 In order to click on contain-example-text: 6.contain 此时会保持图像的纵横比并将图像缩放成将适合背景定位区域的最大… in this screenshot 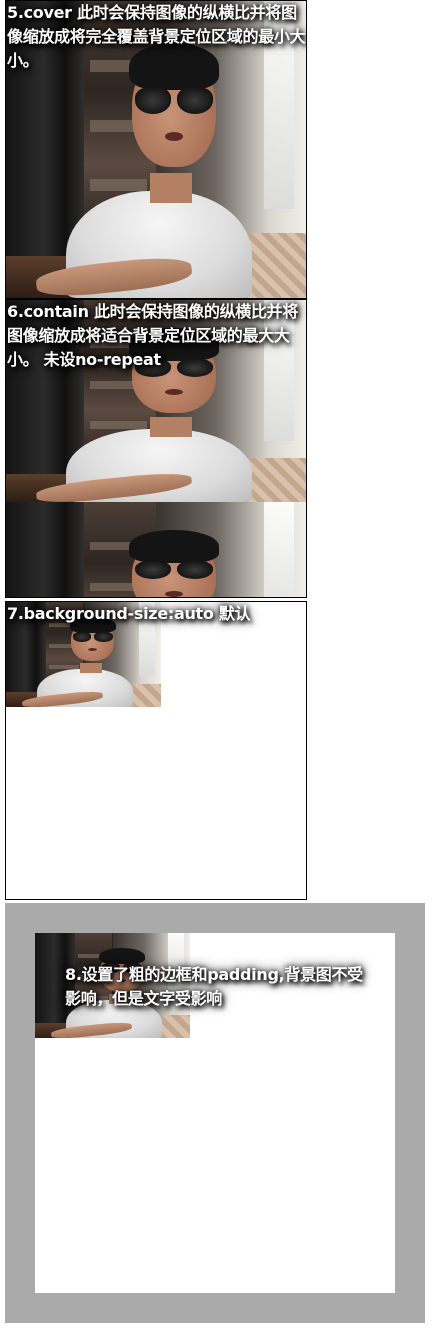, I will do `click(153, 335)`.